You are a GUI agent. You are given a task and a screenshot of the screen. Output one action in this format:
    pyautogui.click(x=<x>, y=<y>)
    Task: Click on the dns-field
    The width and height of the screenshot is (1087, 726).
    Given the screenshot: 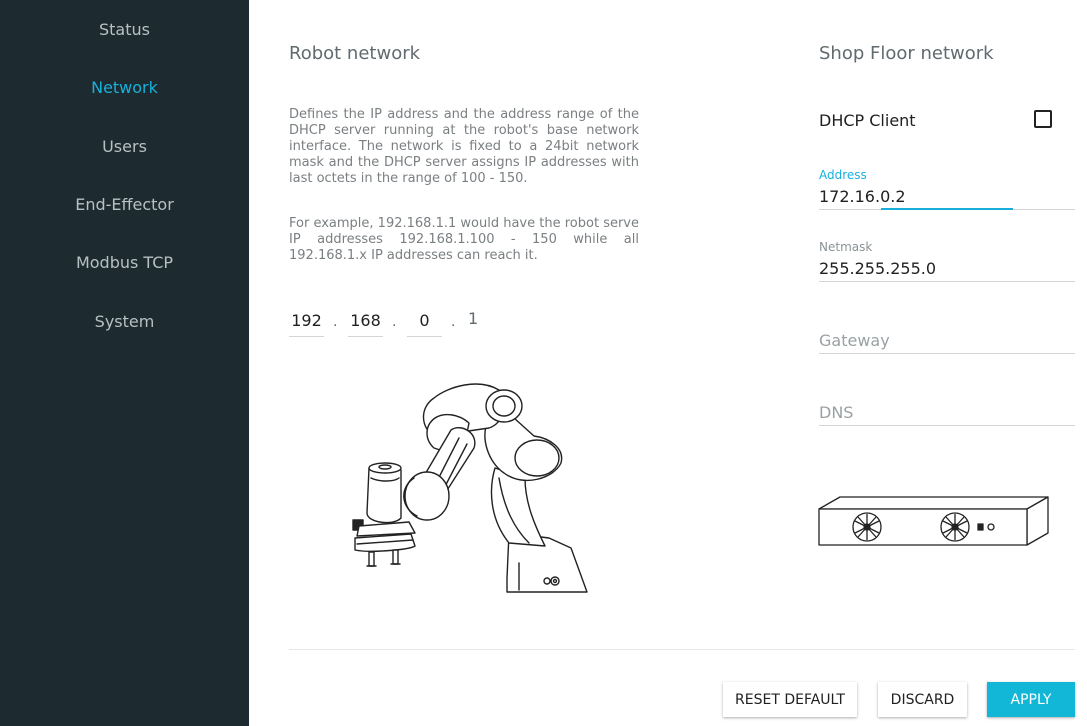 What is the action you would take?
    pyautogui.click(x=947, y=406)
    